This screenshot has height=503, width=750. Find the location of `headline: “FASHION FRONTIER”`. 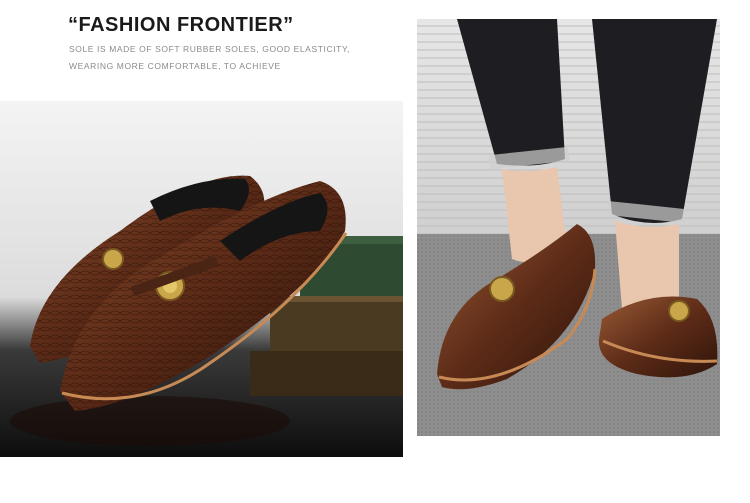

headline: “FASHION FRONTIER” is located at coordinates (181, 25).